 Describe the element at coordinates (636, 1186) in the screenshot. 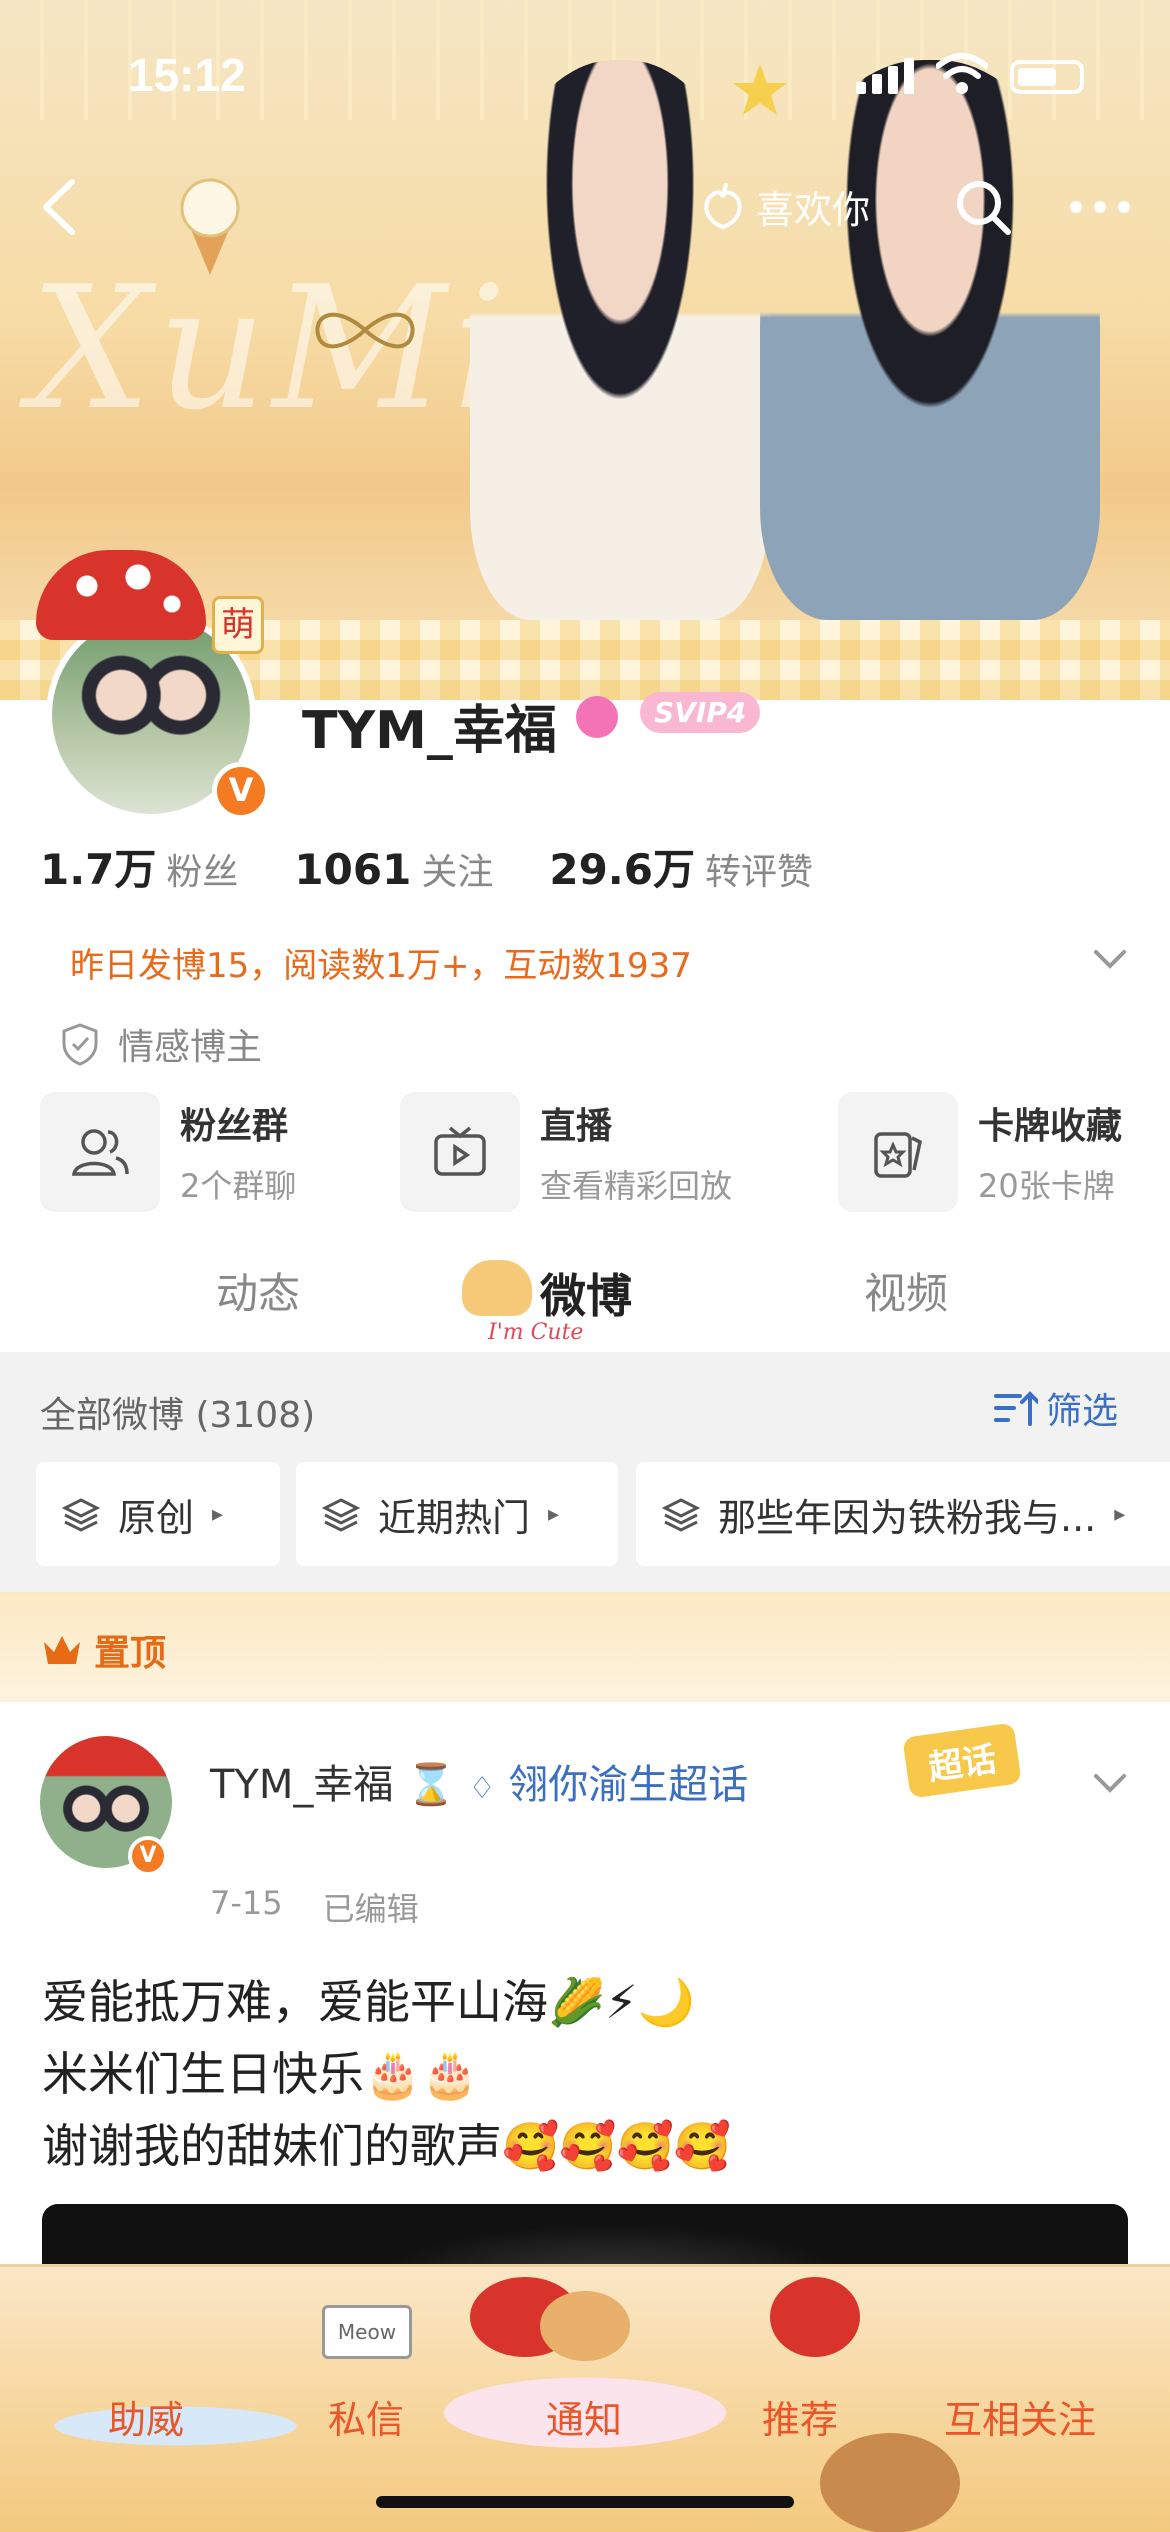

I see `quick-action-subtitle: 查看精彩回放` at that location.